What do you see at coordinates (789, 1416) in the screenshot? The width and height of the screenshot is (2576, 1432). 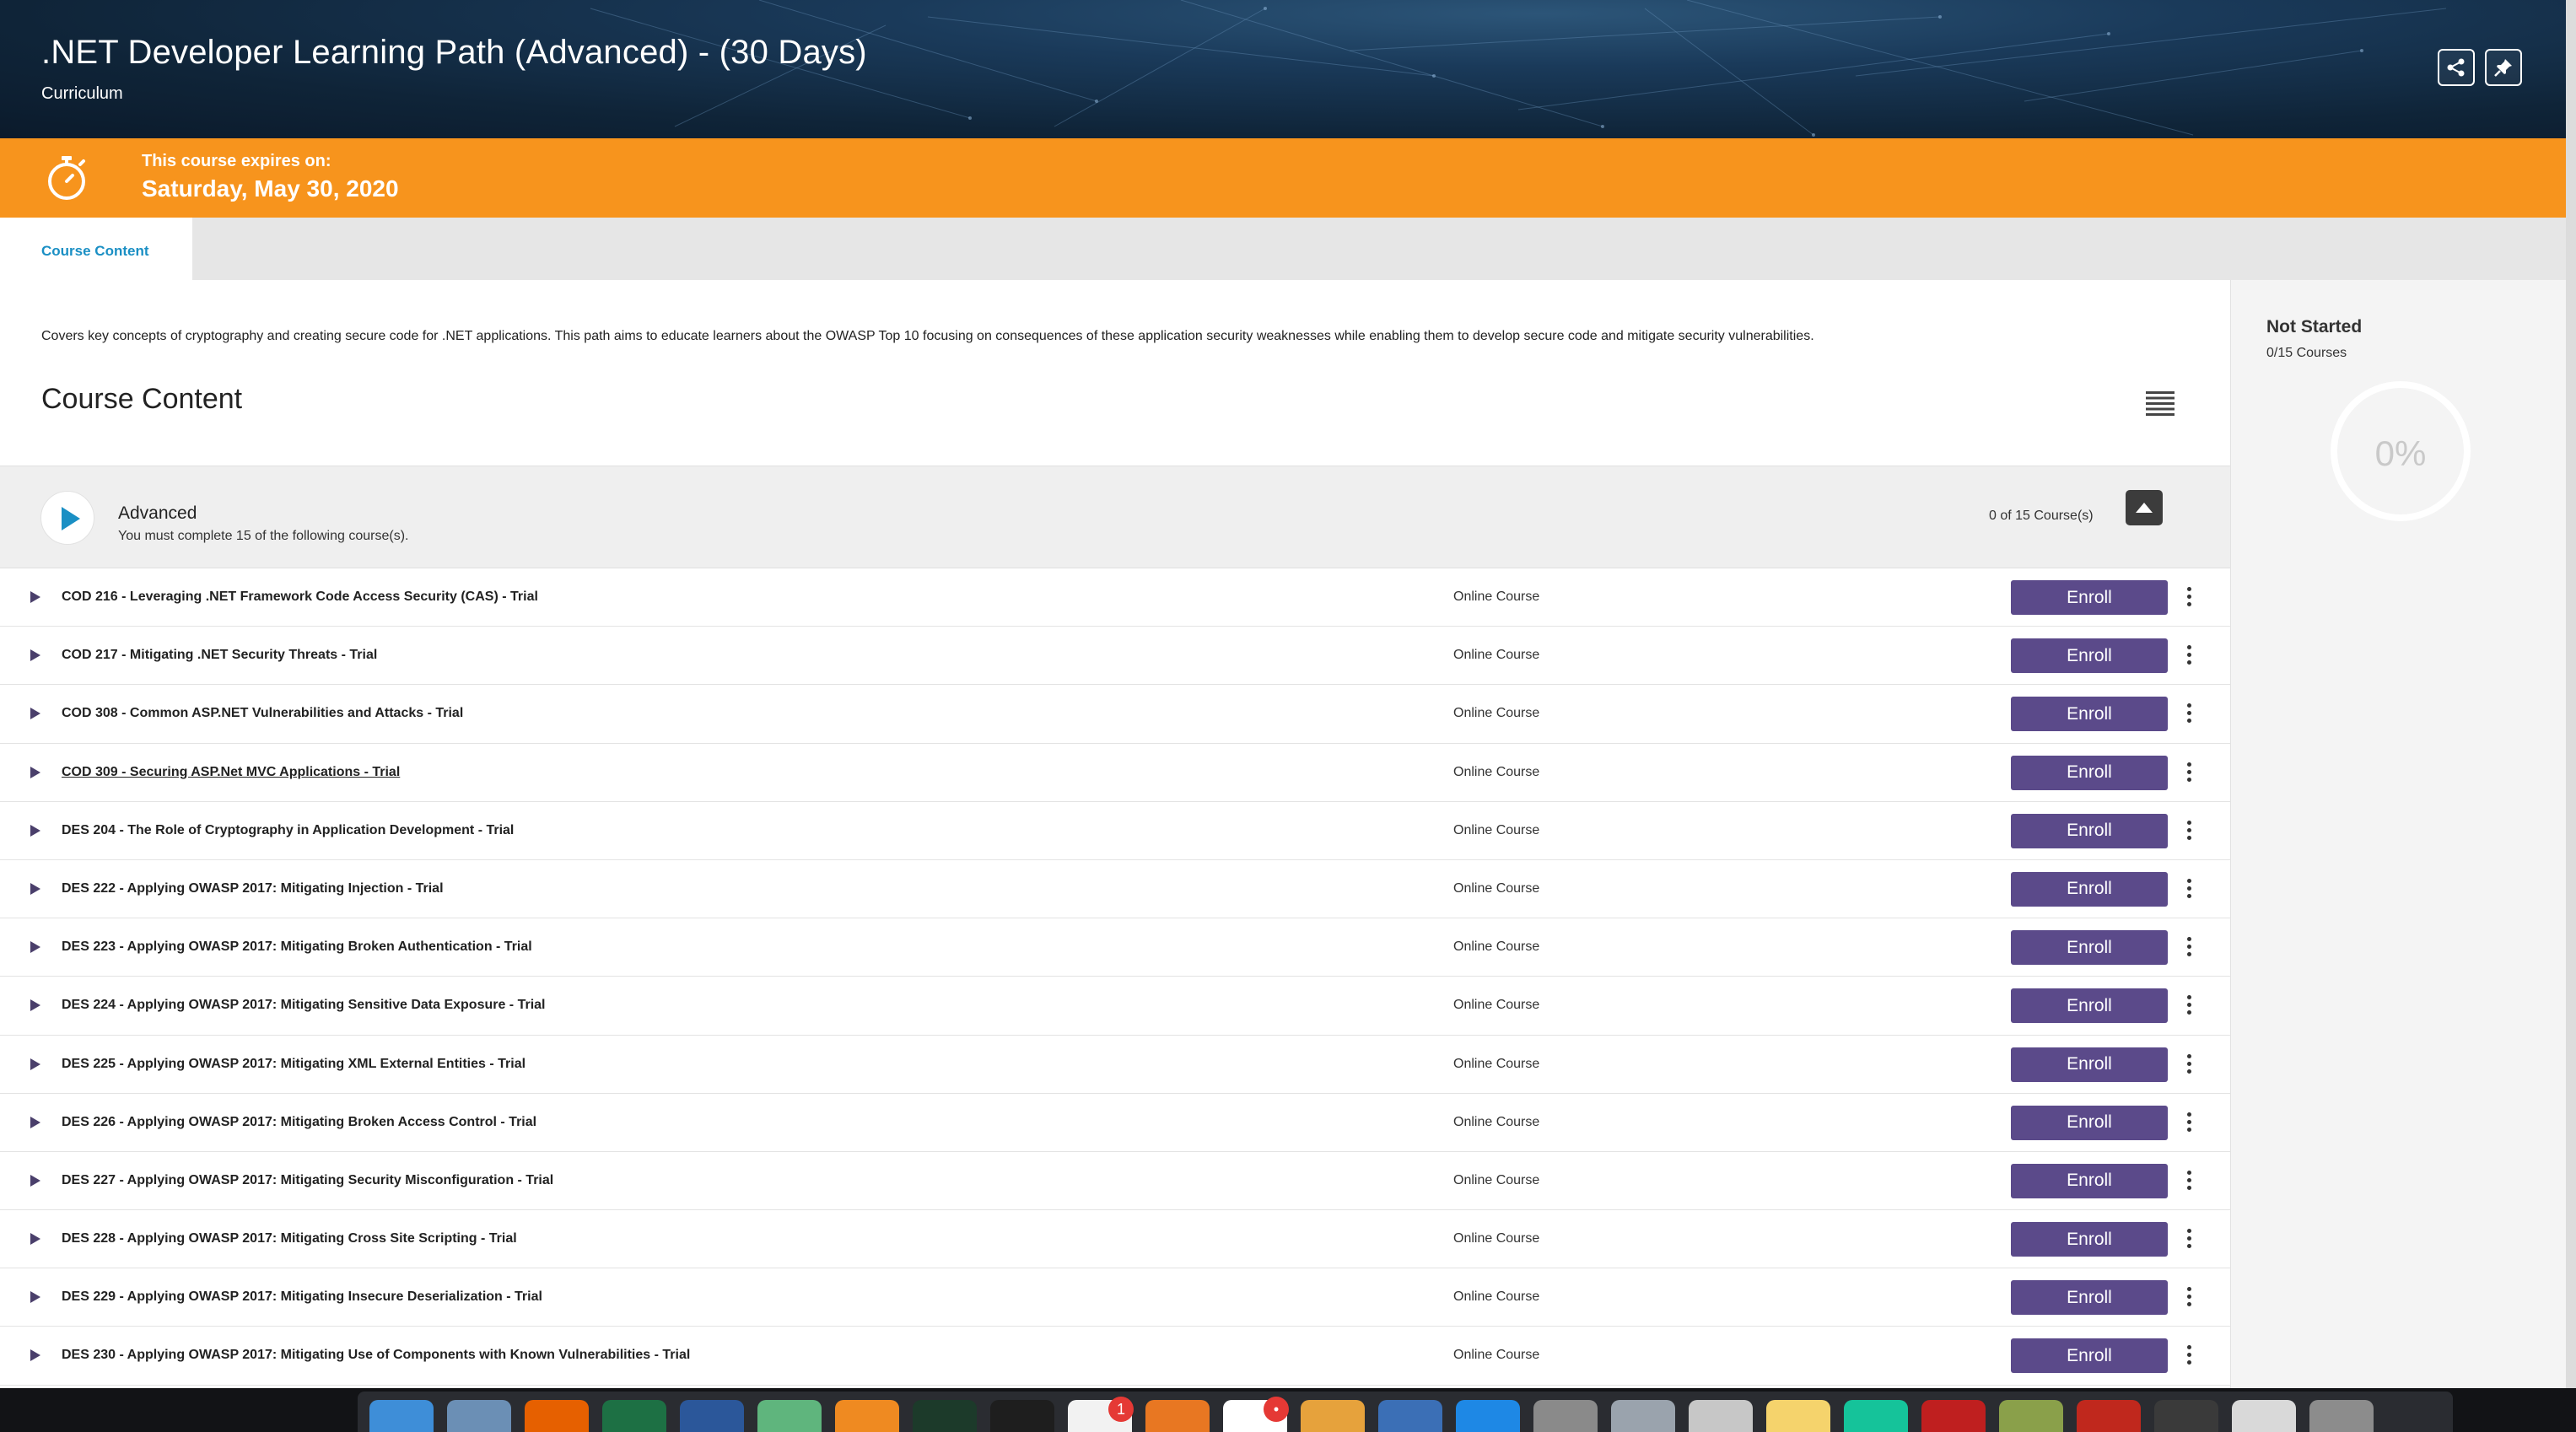 I see `atom-icon` at bounding box center [789, 1416].